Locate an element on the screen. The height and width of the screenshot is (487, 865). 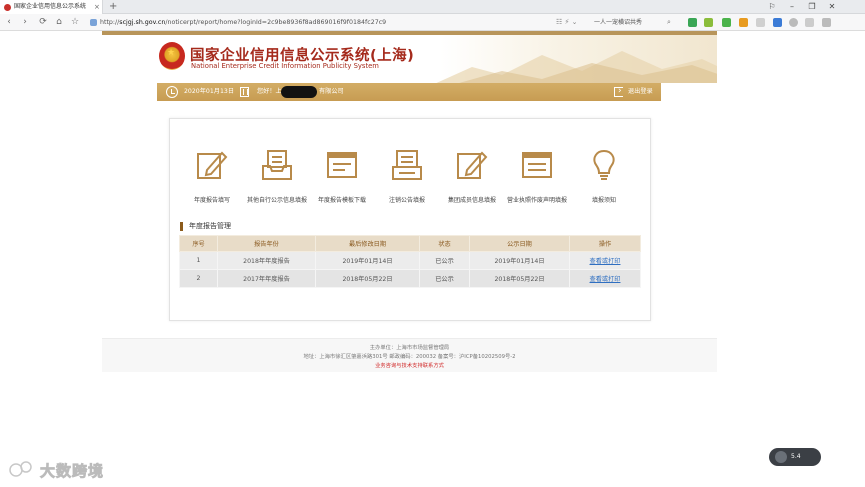
assistant-avatar-icon is located at coordinates (781, 456).